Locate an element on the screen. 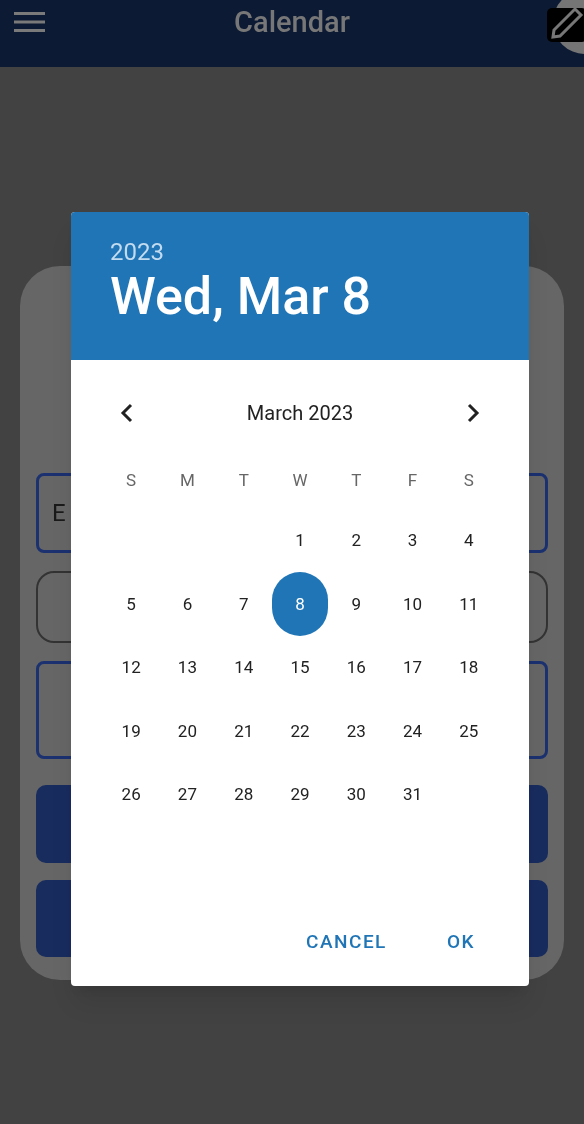 The image size is (584, 1124). day-button: 28 is located at coordinates (243, 794).